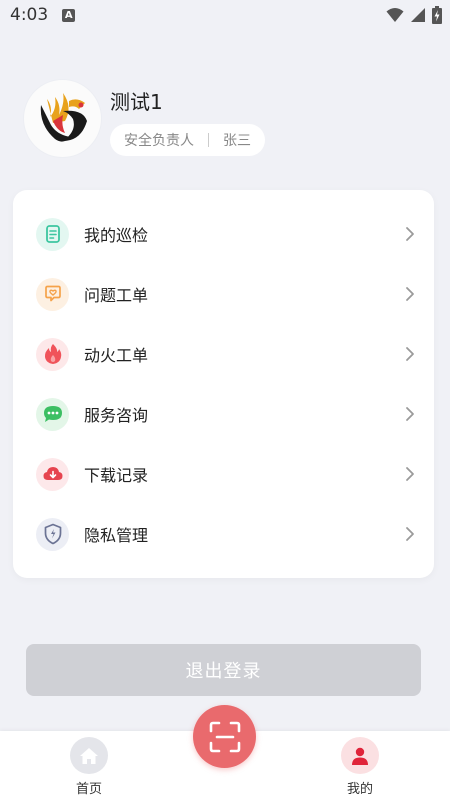  Describe the element at coordinates (159, 141) in the screenshot. I see `role-label: 安全负责人` at that location.